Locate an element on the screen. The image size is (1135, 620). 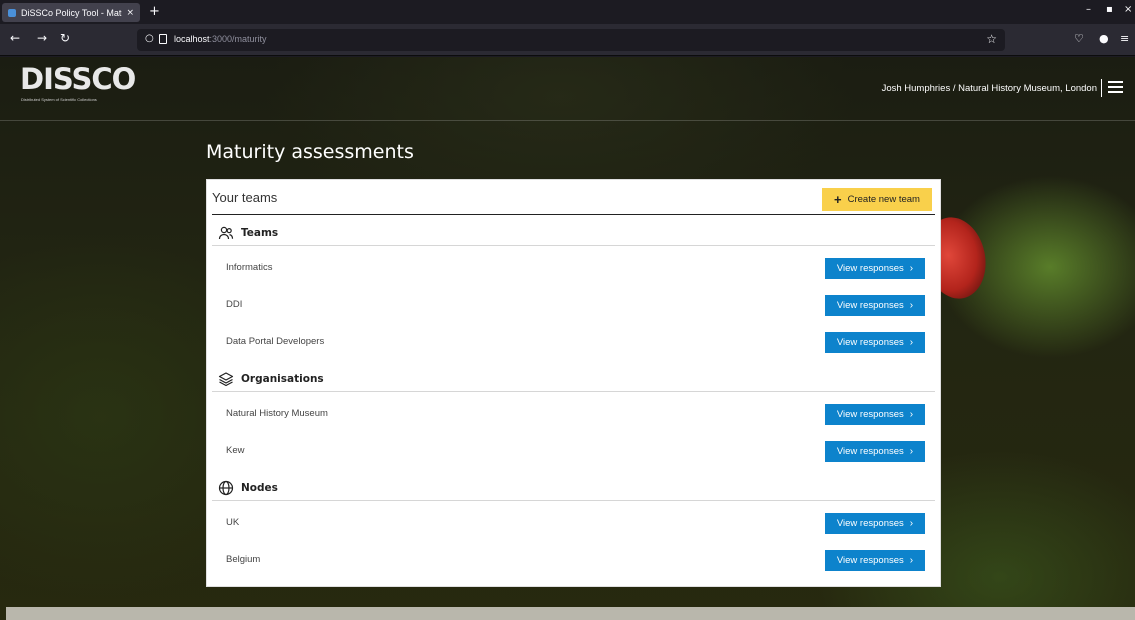
section-label: Teams is located at coordinates (260, 233).